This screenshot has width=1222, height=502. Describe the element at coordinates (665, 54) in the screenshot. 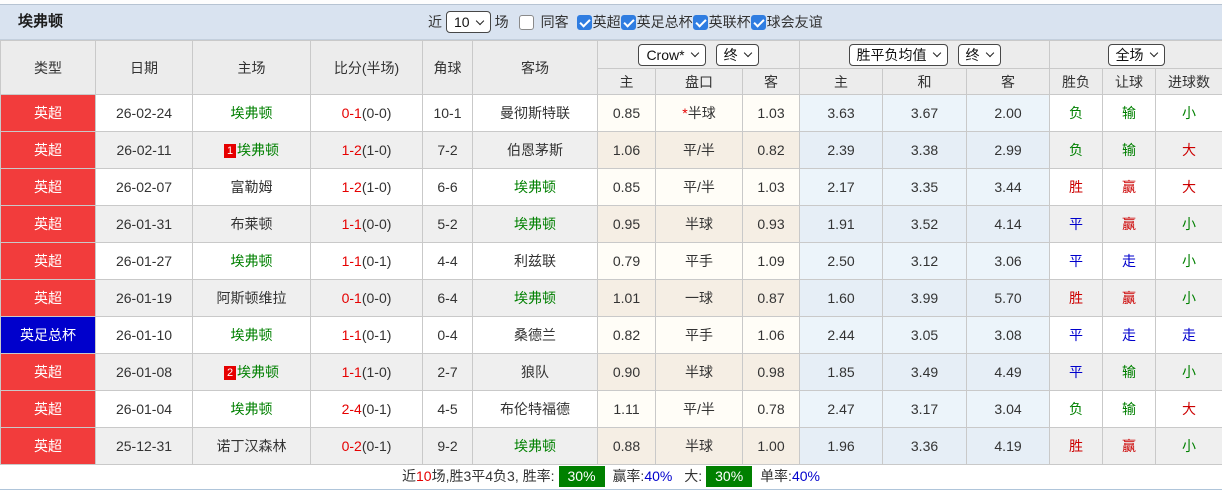

I see `odds-company-value: Crow*` at that location.